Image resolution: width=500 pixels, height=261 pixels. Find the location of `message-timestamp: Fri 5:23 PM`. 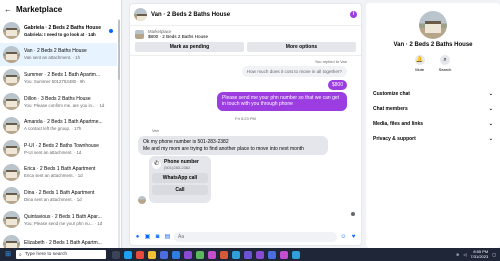

message-timestamp: Fri 5:23 PM is located at coordinates (245, 118).